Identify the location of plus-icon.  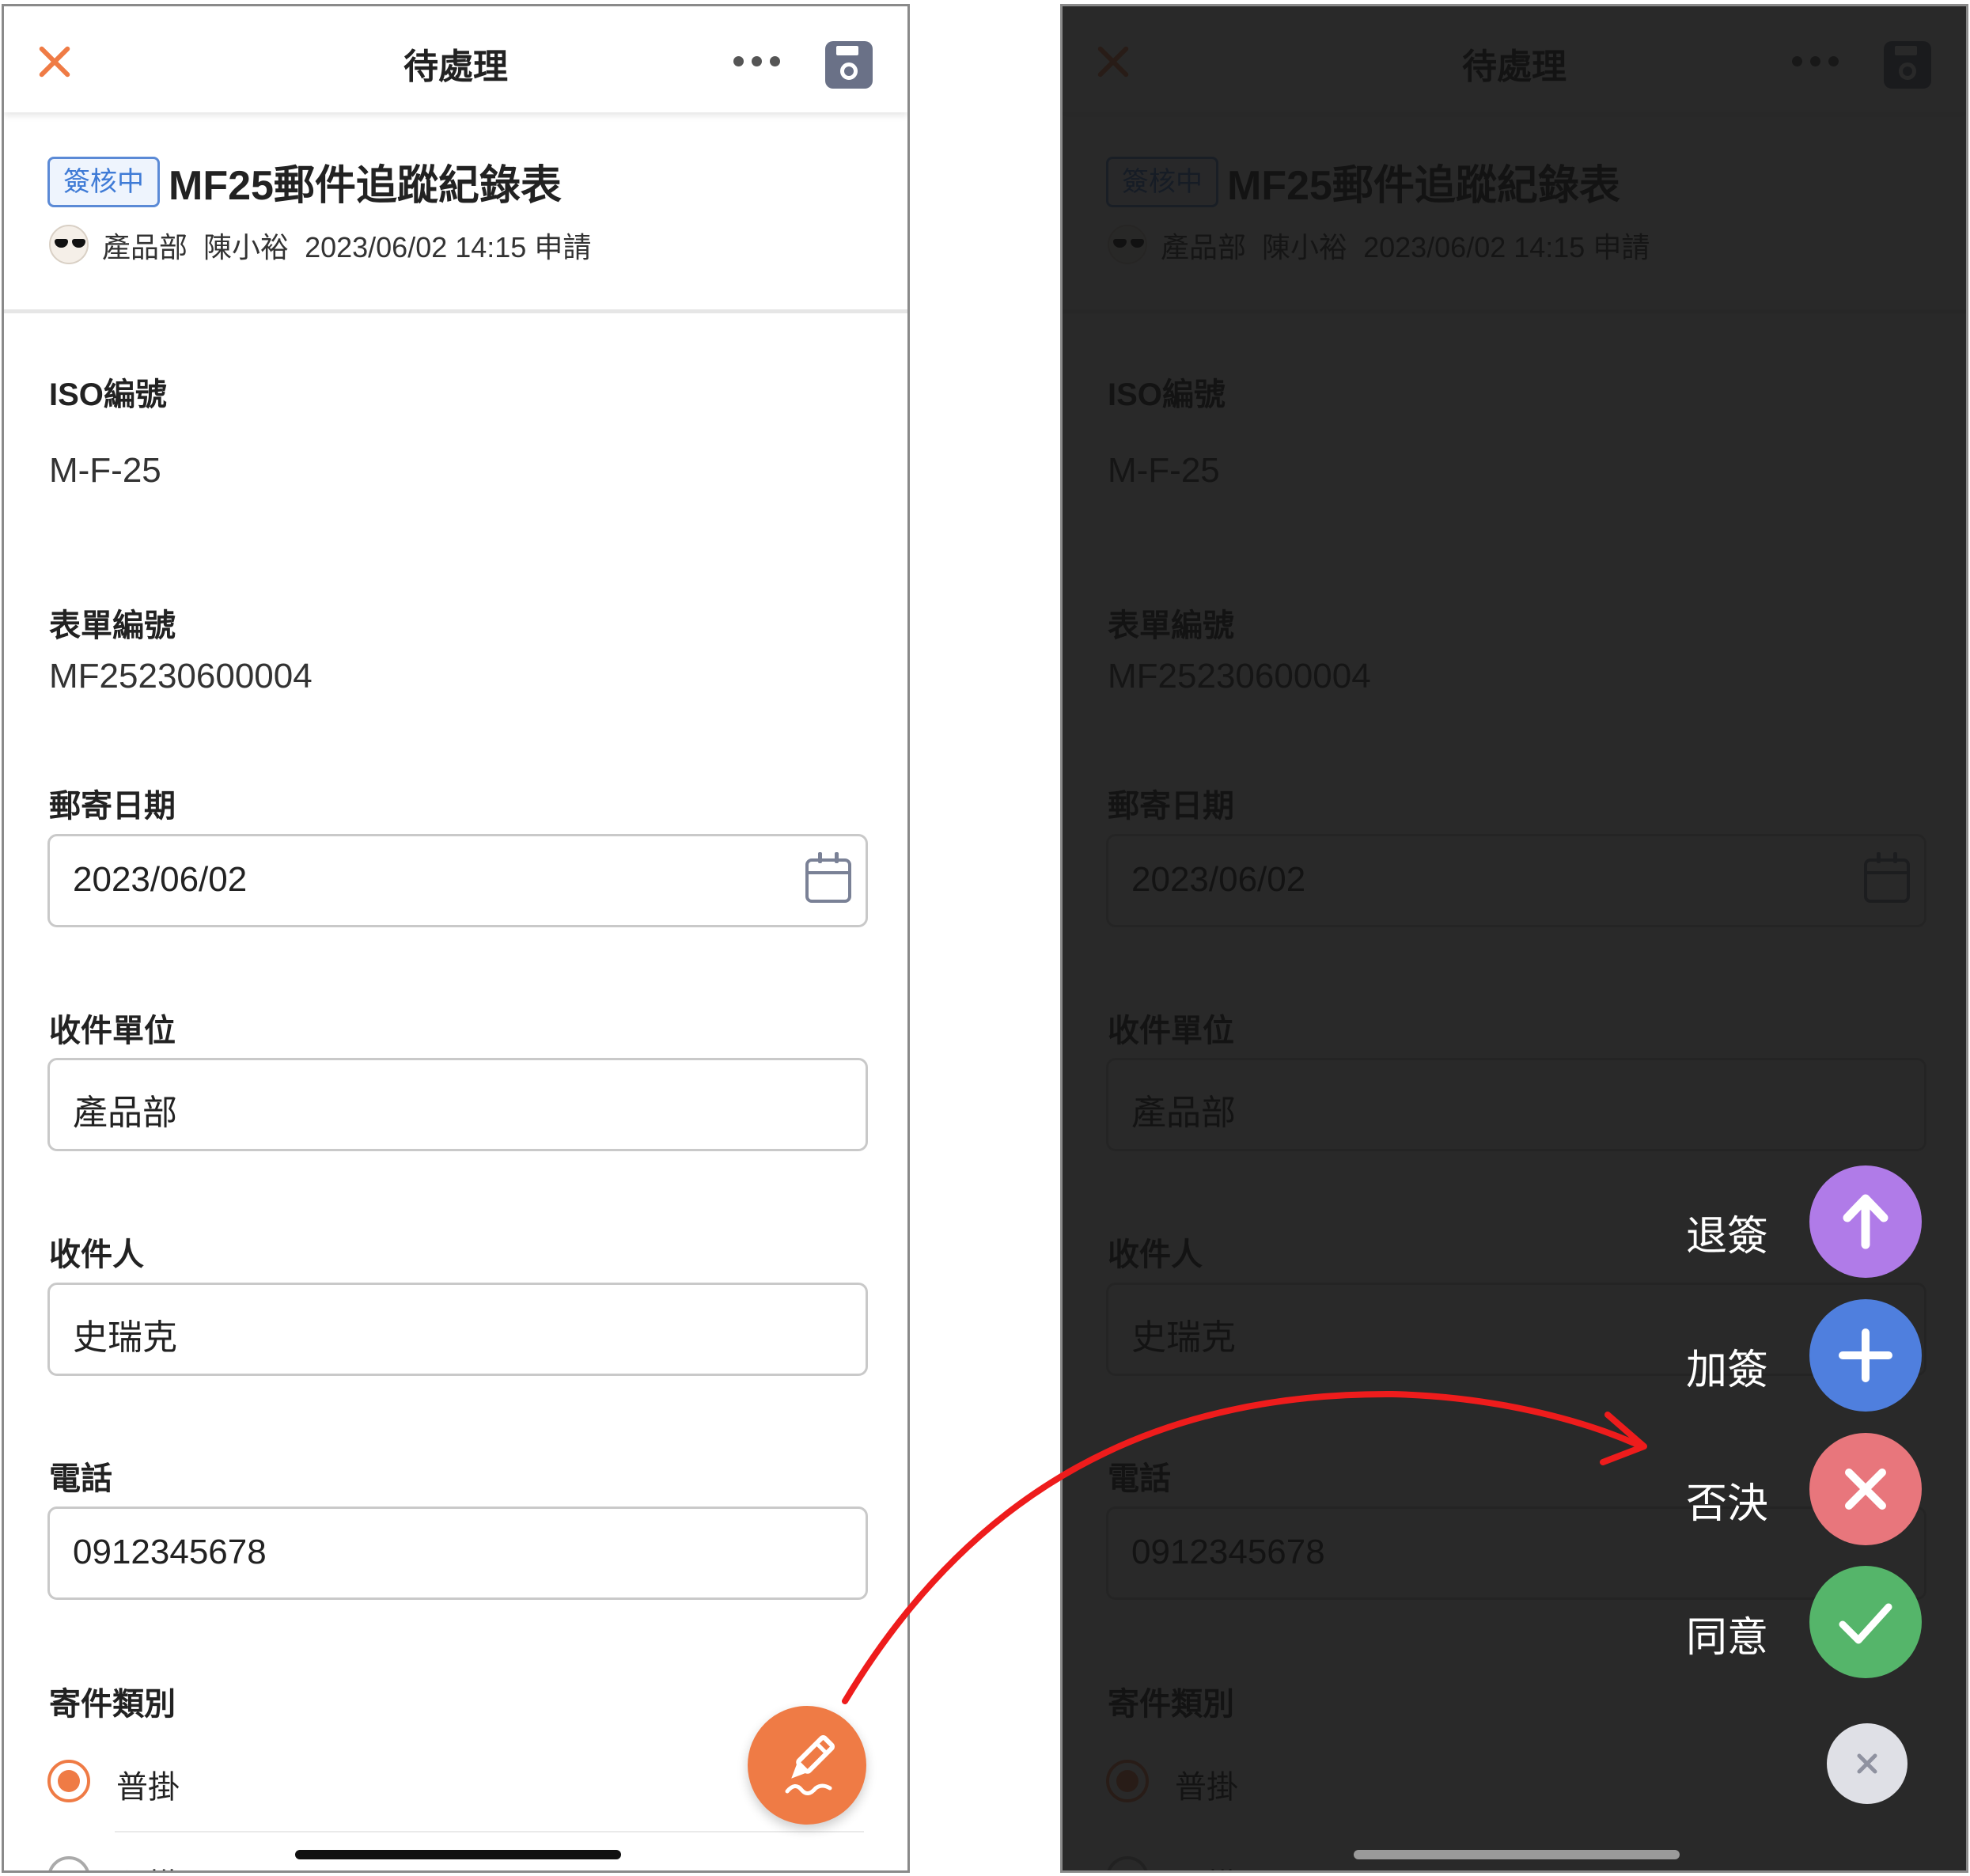
(1865, 1355).